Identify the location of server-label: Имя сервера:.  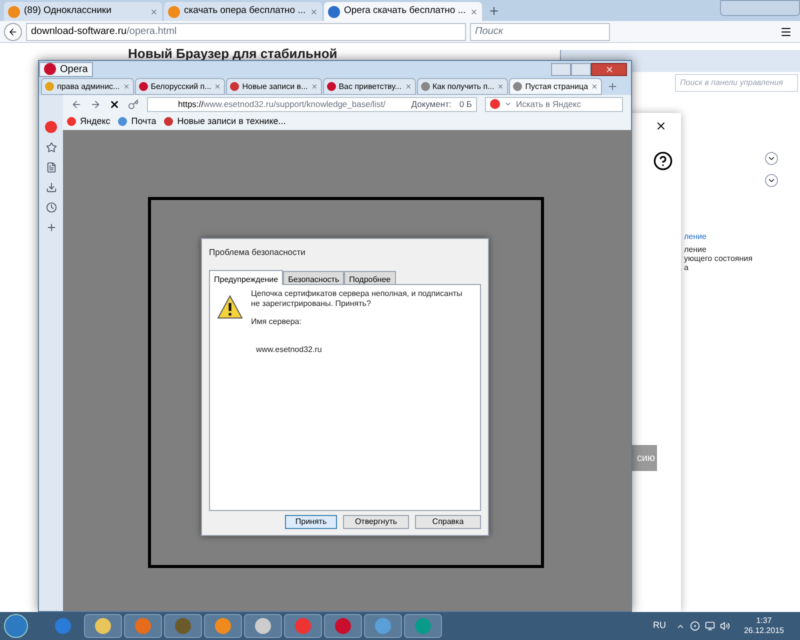
(276, 322).